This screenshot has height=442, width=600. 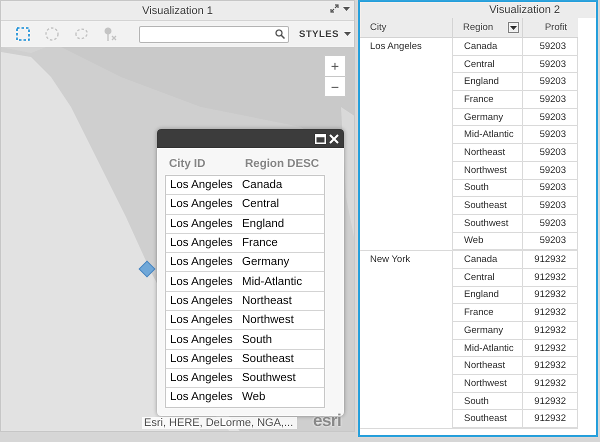 What do you see at coordinates (280, 34) in the screenshot?
I see `search-icon` at bounding box center [280, 34].